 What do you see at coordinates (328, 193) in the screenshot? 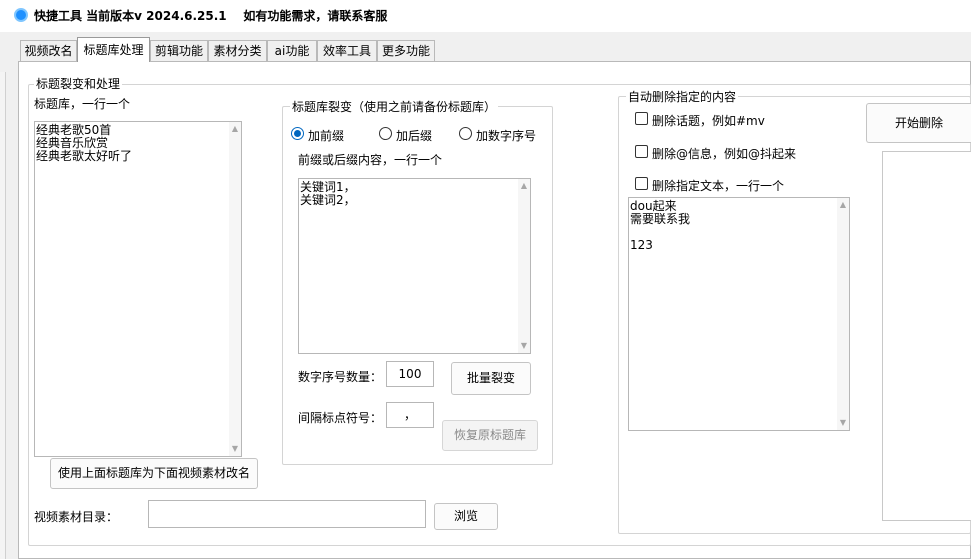
I see `prefix-content-text: 关键词1， 关键词2，` at bounding box center [328, 193].